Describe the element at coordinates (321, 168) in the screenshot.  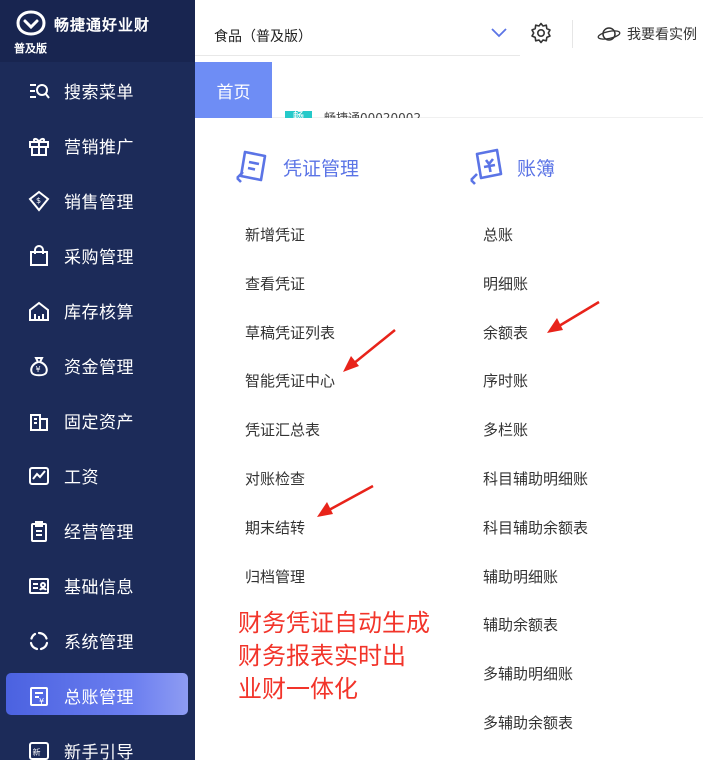
I see `voucher-section-title: 凭证管理` at that location.